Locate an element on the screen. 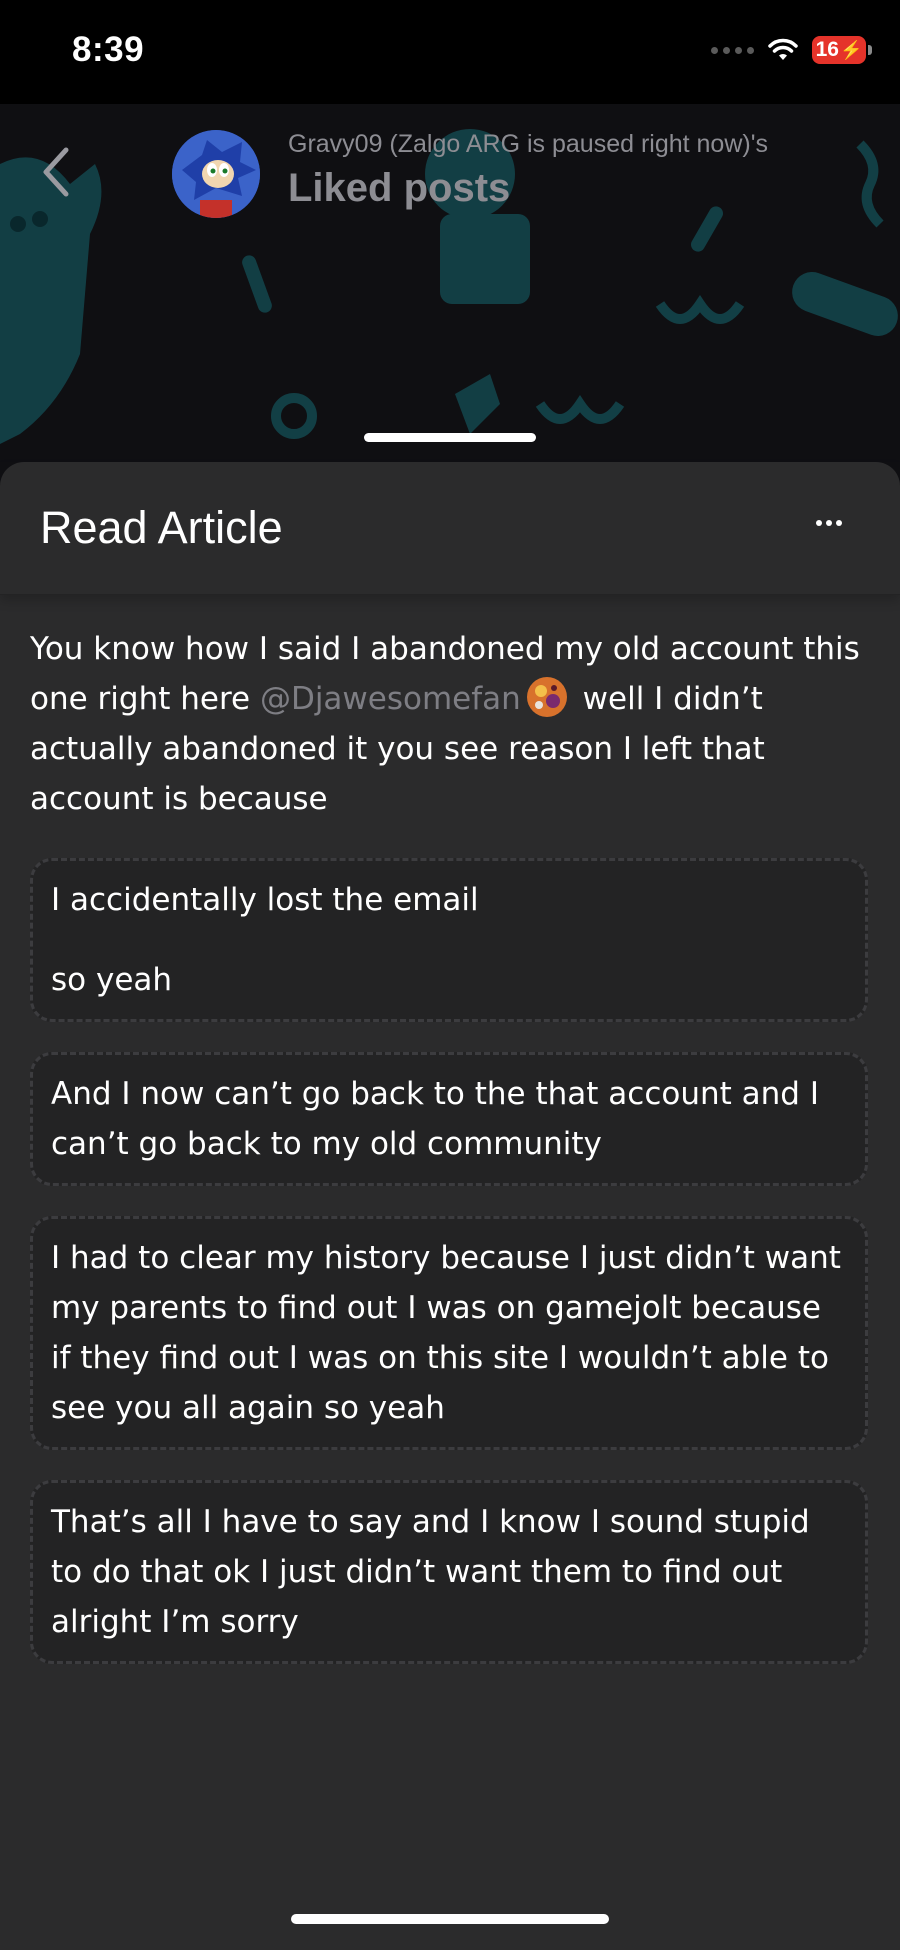 This screenshot has width=900, height=1950. home-indicator is located at coordinates (450, 1919).